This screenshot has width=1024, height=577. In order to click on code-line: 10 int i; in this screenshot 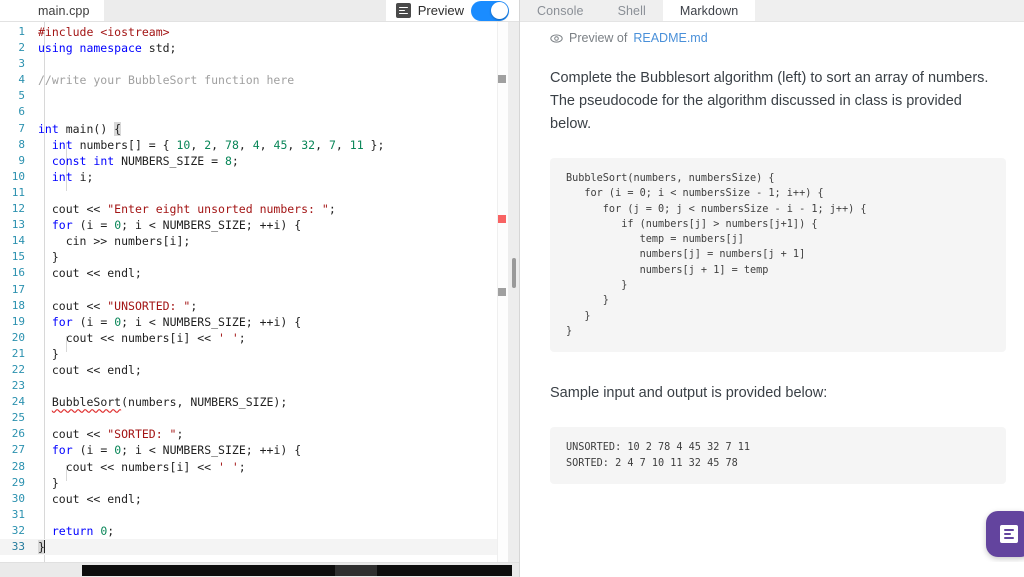, I will do `click(259, 177)`.